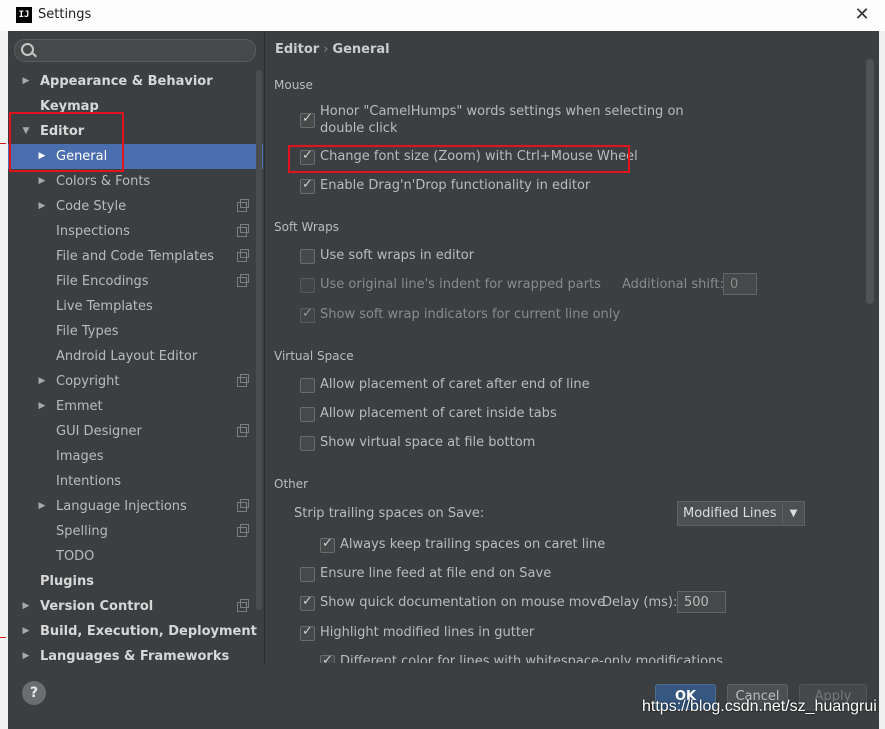 The height and width of the screenshot is (729, 885). I want to click on virtual-space-bottom-checkbox, so click(307, 443).